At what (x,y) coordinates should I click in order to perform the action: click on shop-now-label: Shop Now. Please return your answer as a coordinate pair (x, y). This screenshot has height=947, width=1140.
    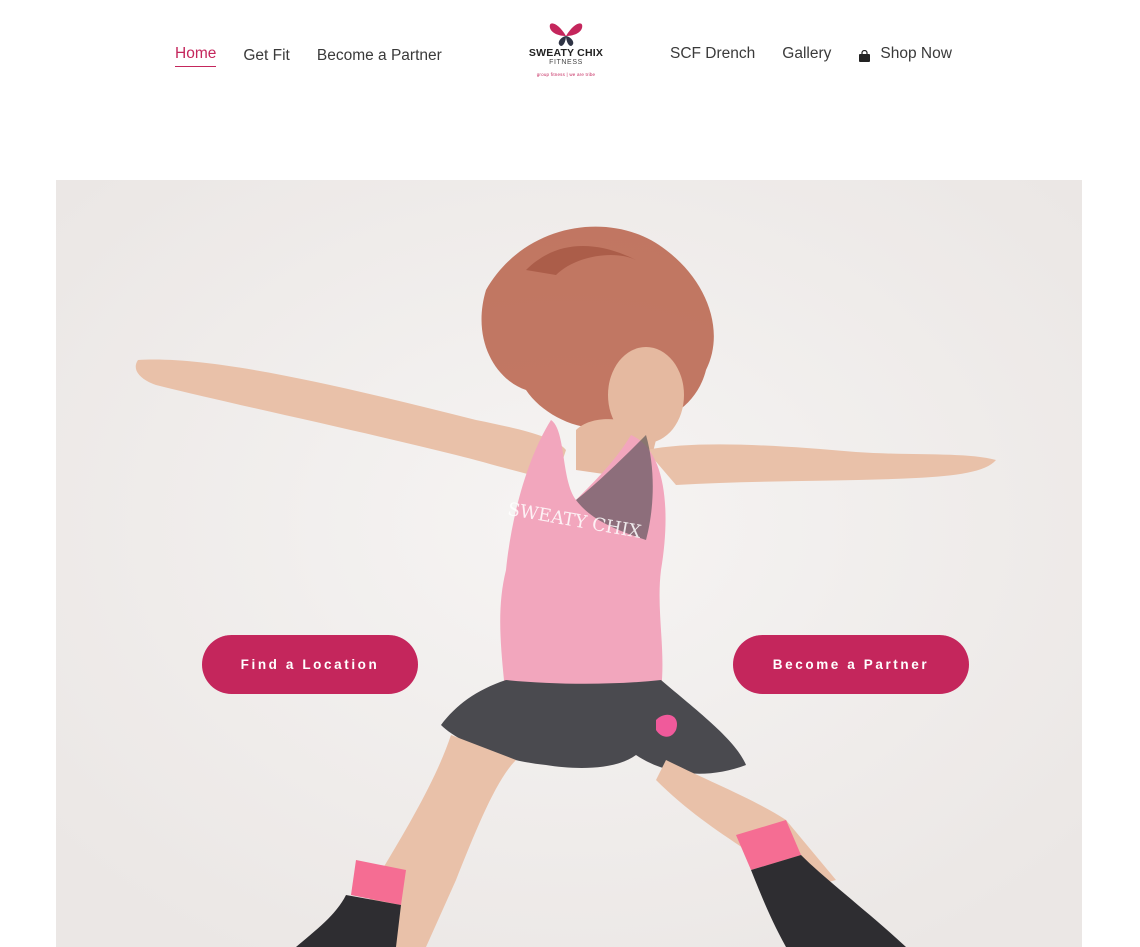
    Looking at the image, I should click on (916, 53).